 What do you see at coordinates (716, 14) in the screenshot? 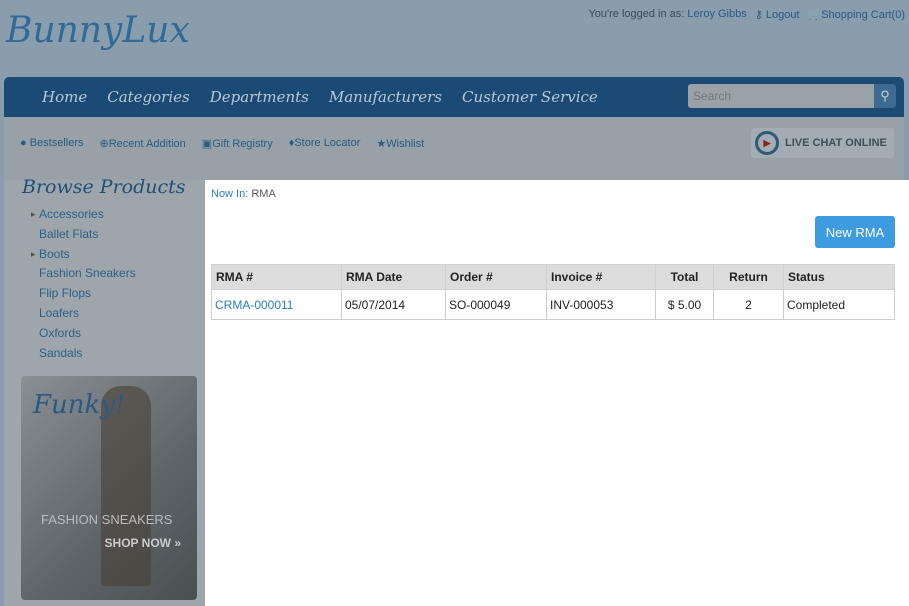
I see `user-link: Leroy Gibbs` at bounding box center [716, 14].